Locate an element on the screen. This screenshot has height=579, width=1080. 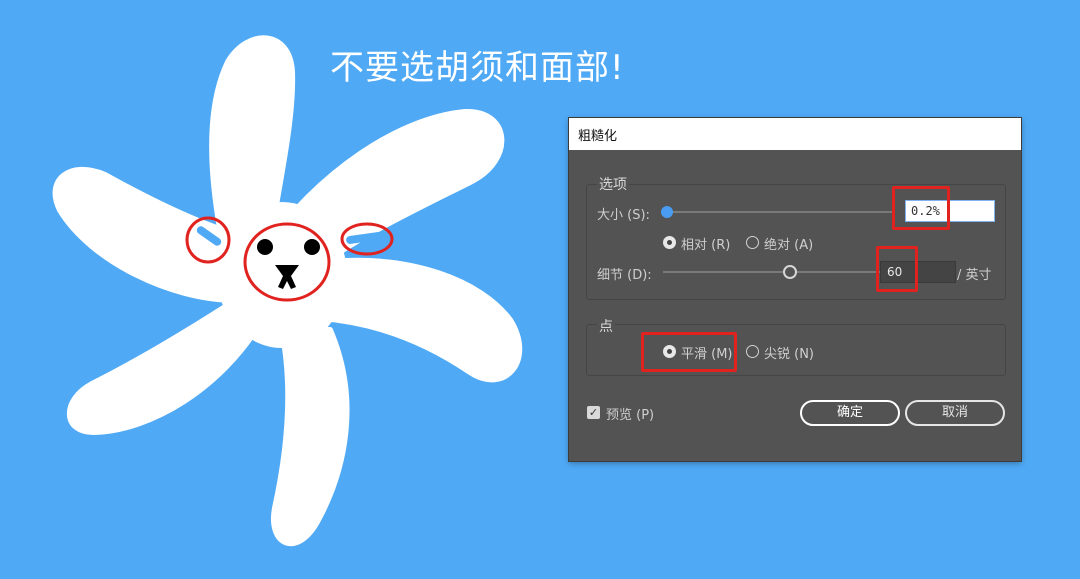
ok-button: 确定 is located at coordinates (850, 413).